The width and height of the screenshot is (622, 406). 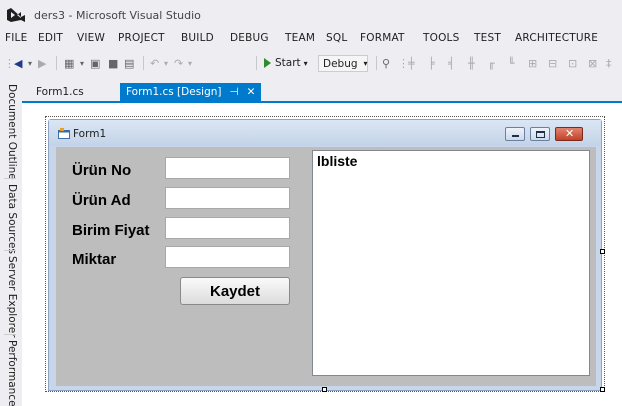 What do you see at coordinates (340, 63) in the screenshot?
I see `configuration-value: Debug` at bounding box center [340, 63].